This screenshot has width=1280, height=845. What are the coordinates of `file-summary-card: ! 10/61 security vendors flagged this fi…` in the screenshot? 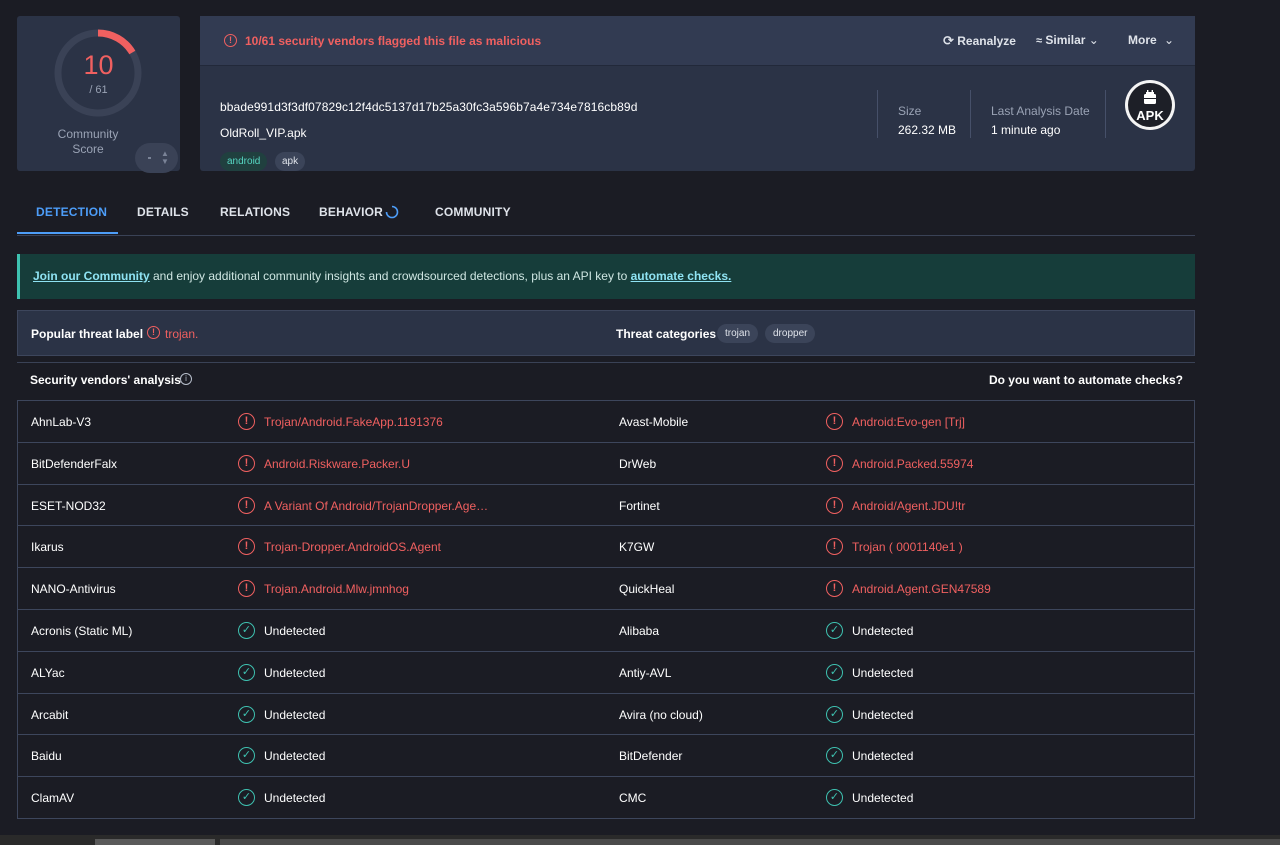 It's located at (697, 93).